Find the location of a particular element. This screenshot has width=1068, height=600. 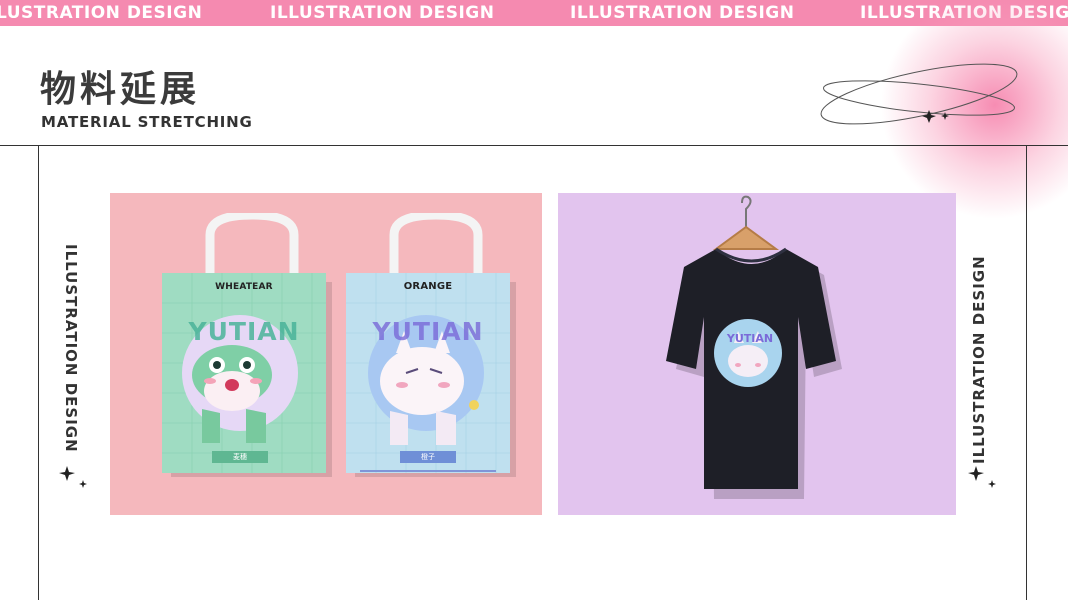

frame-left is located at coordinates (38, 372).